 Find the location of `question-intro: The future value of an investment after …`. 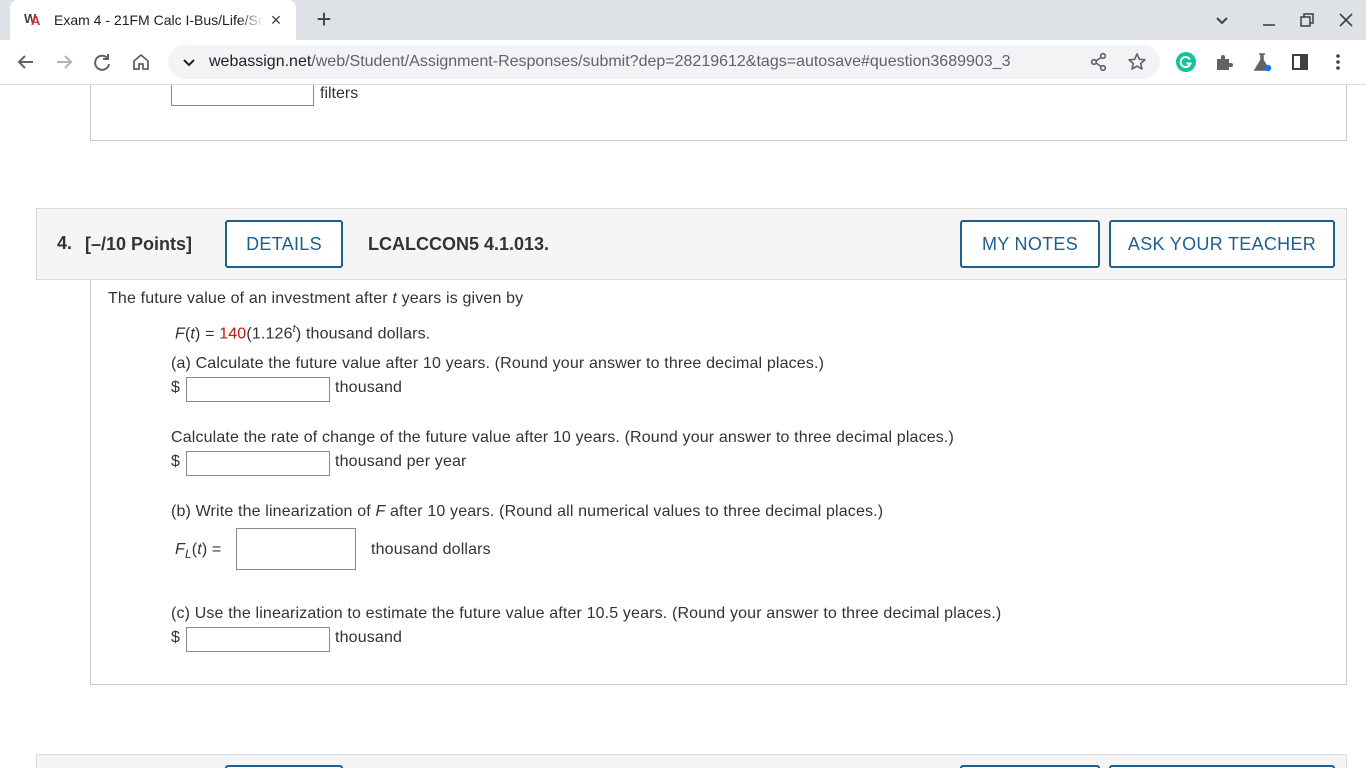

question-intro: The future value of an investment after … is located at coordinates (315, 299).